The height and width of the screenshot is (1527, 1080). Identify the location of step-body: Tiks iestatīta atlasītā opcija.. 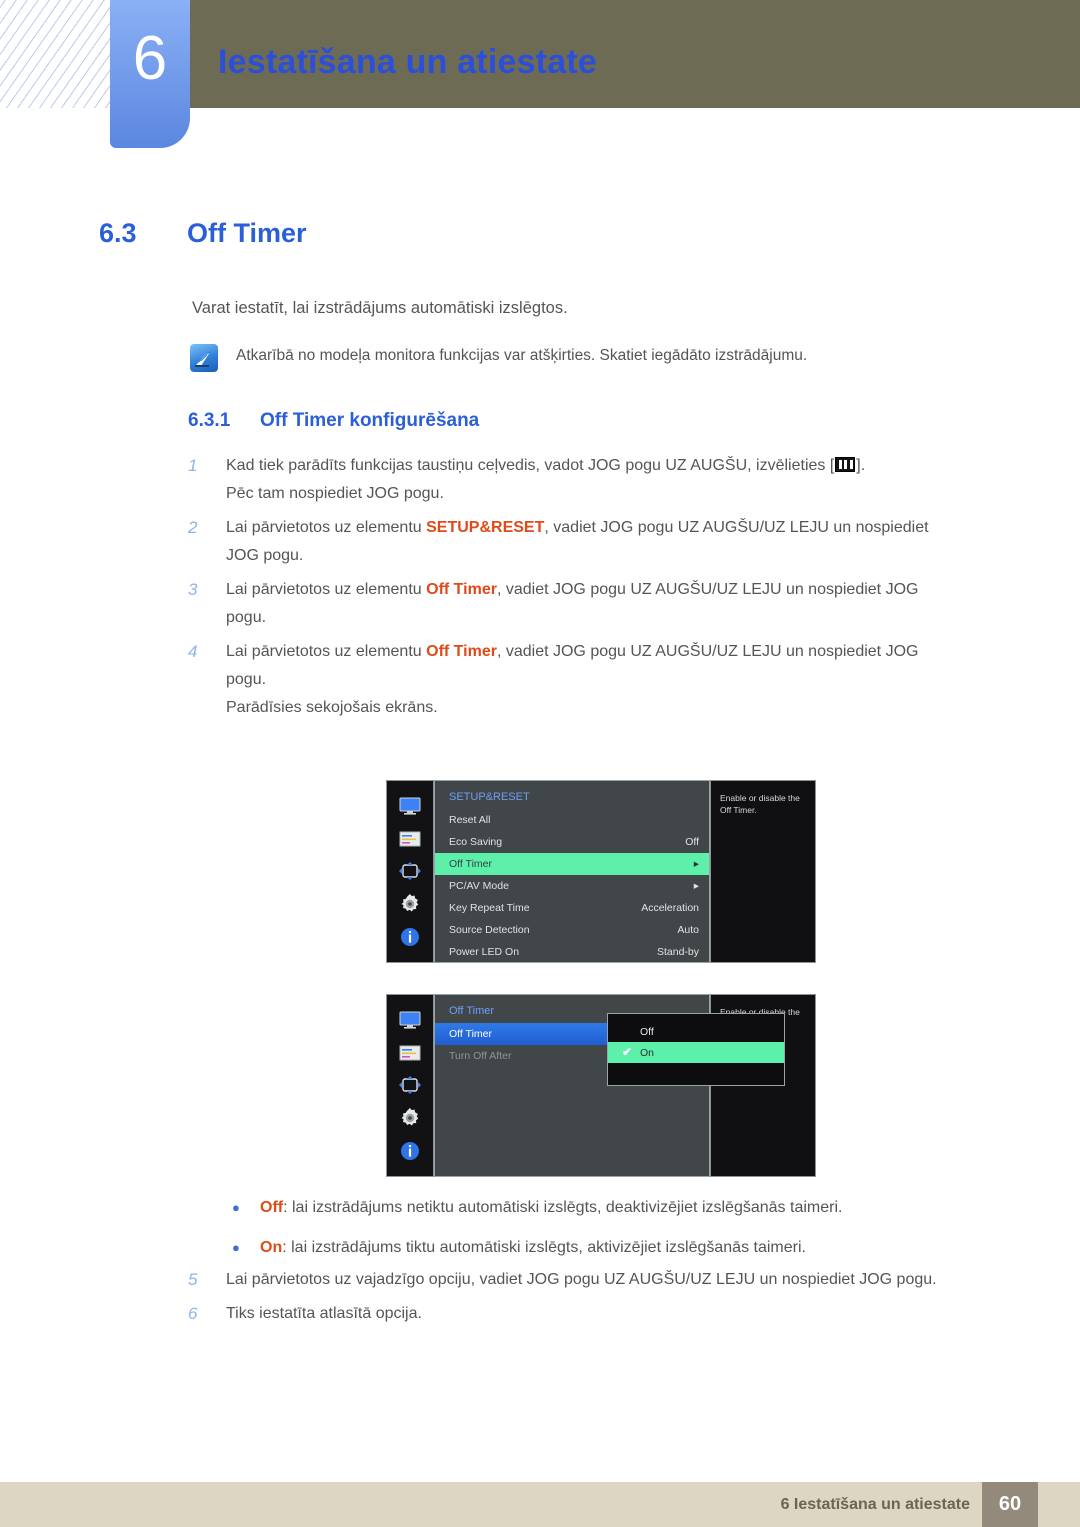
(613, 1314).